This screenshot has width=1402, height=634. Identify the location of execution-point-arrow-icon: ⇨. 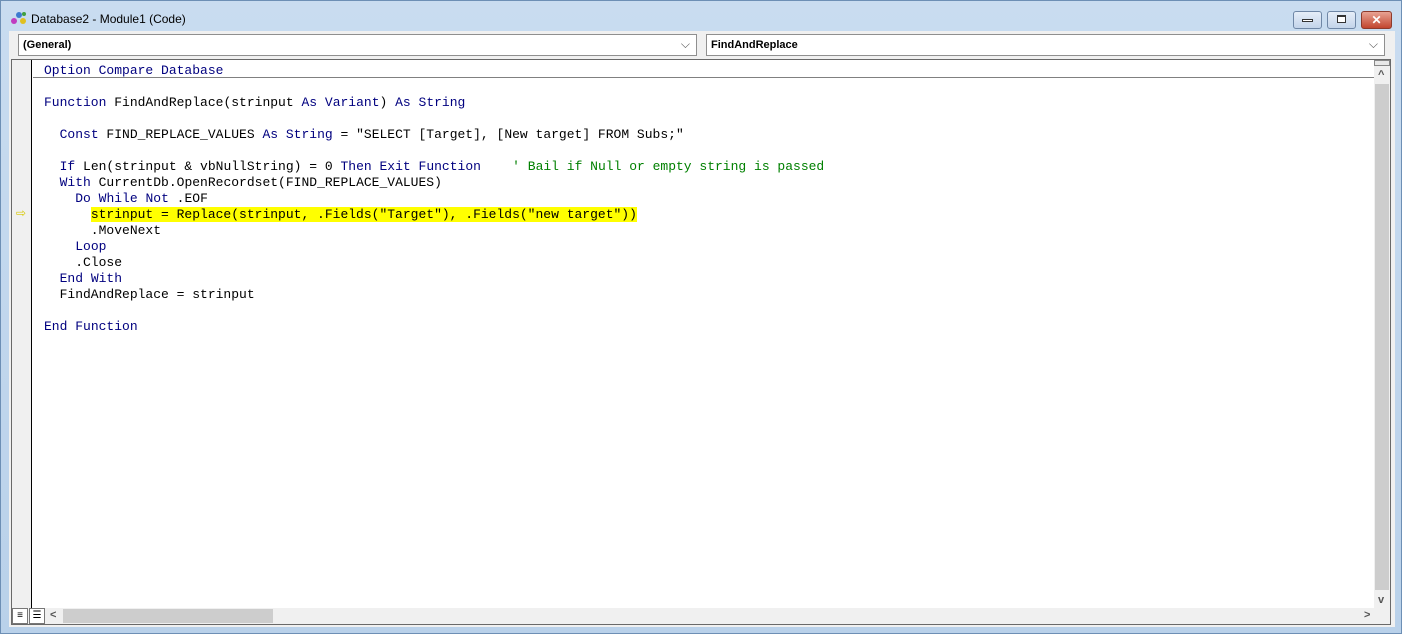
(21, 213).